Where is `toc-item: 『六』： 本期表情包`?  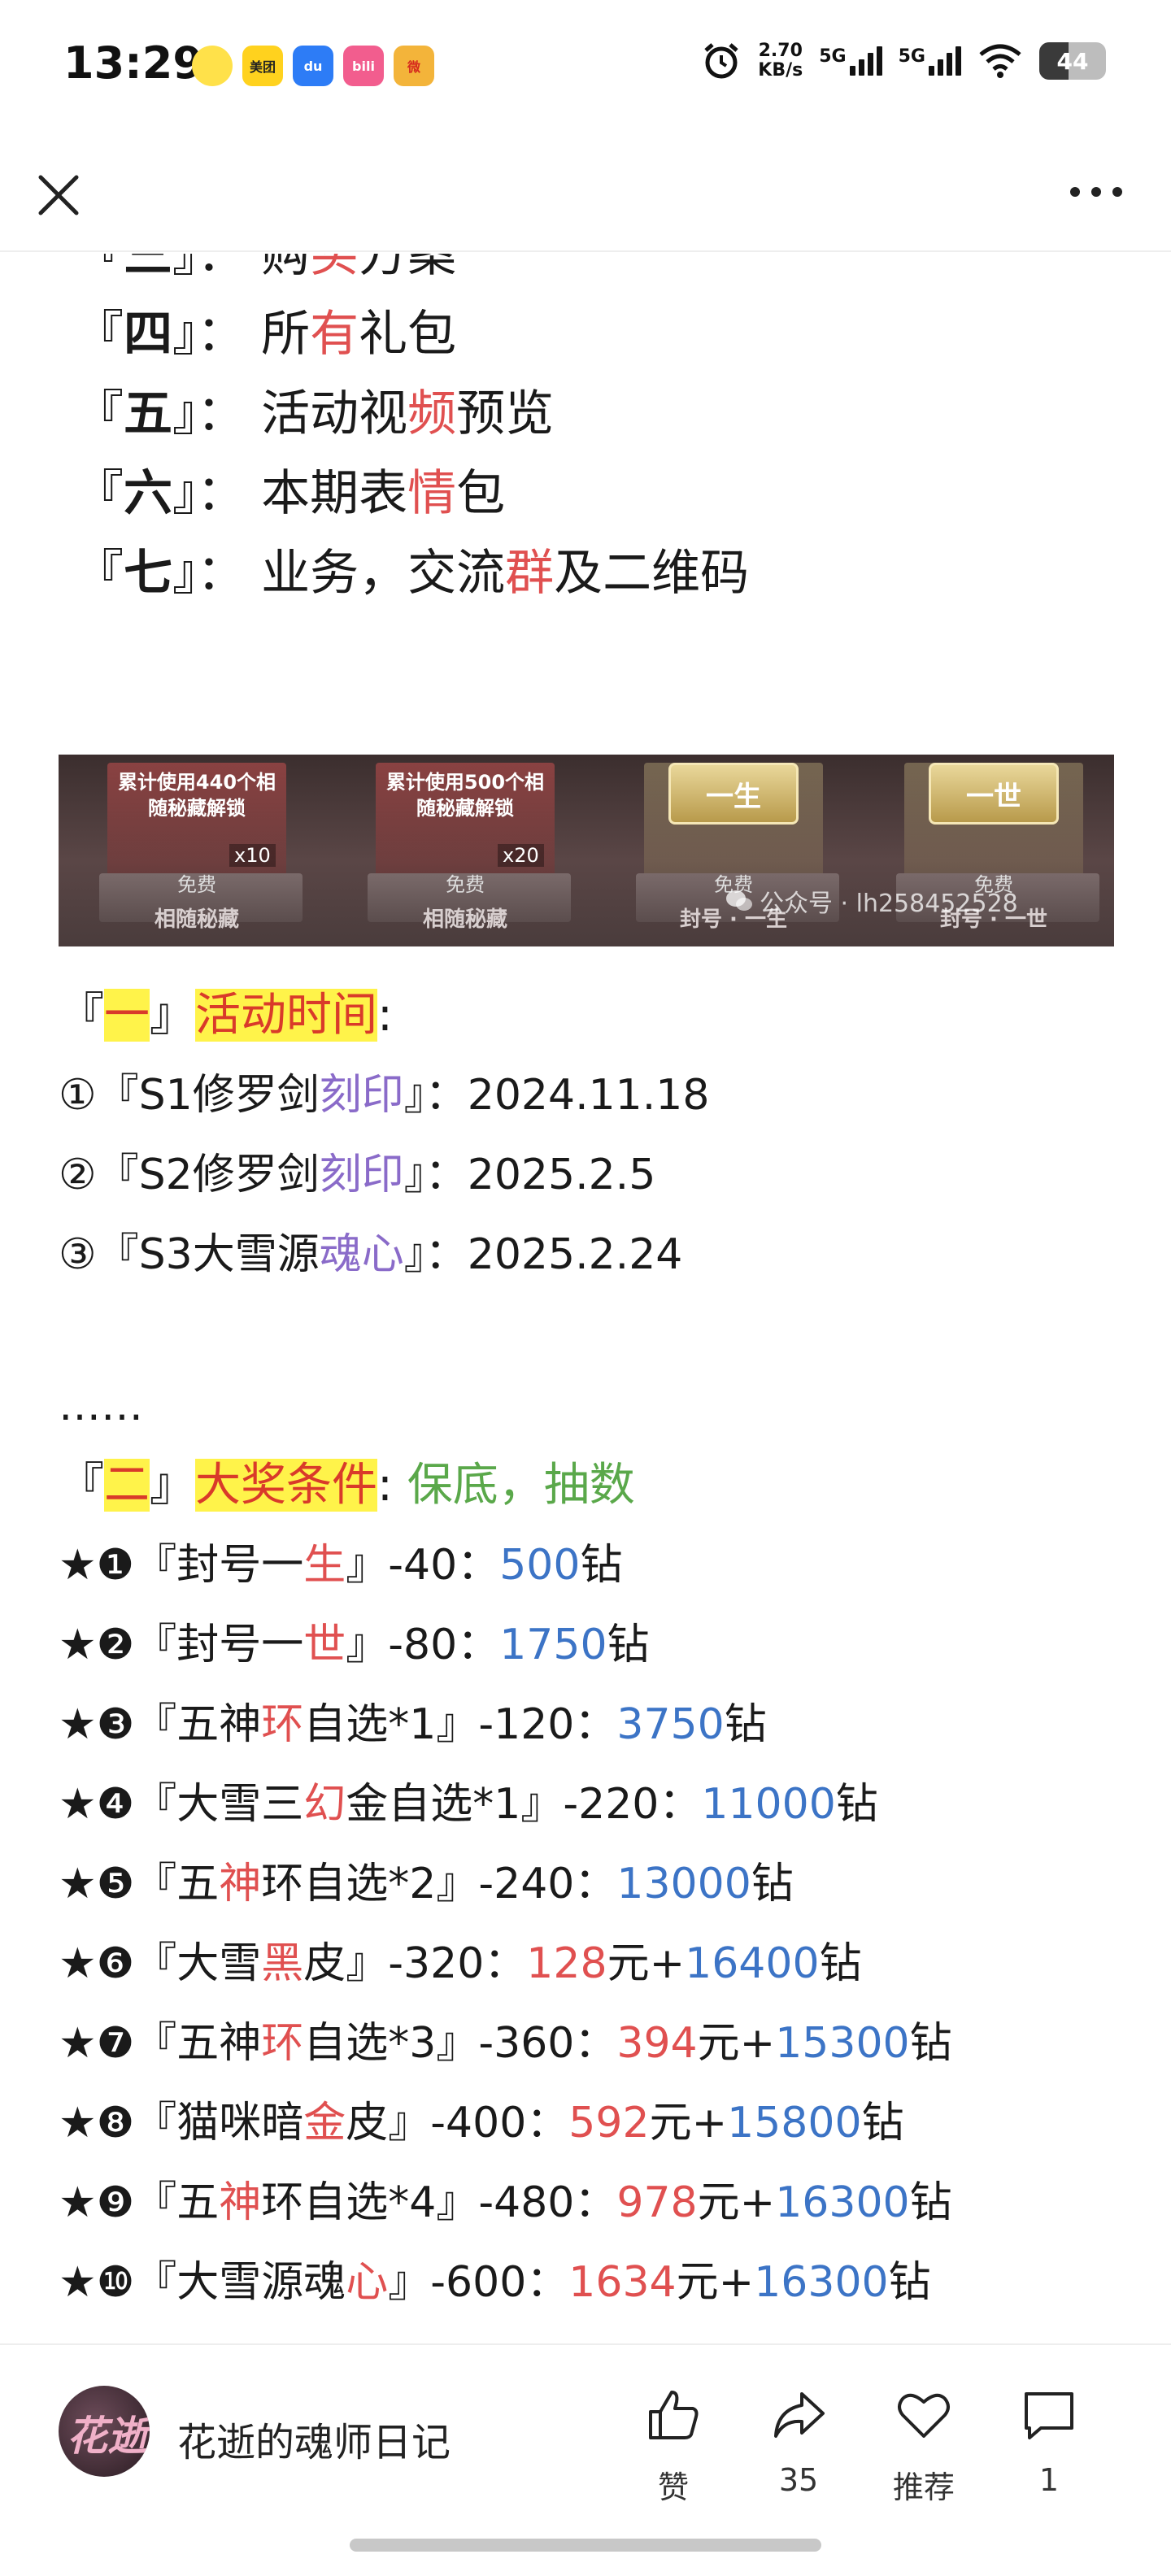
toc-item: 『六』： 本期表情包 is located at coordinates (290, 493).